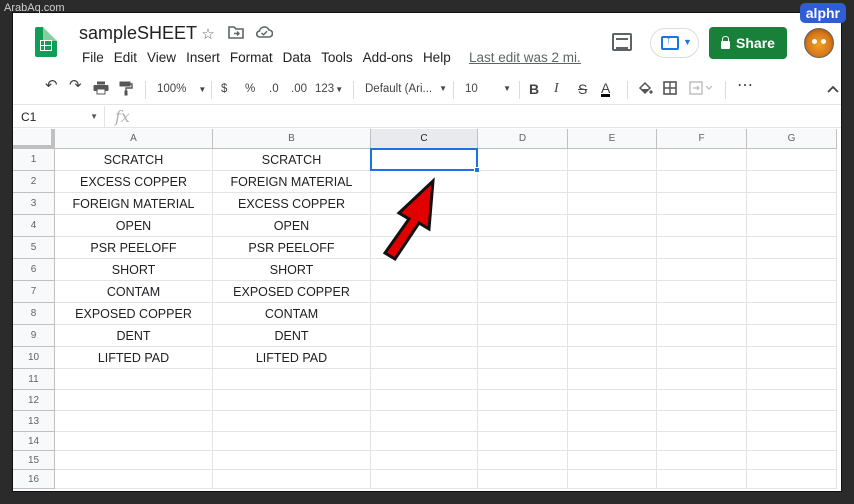 The image size is (854, 504). Describe the element at coordinates (236, 34) in the screenshot. I see `folder-move-icon` at that location.